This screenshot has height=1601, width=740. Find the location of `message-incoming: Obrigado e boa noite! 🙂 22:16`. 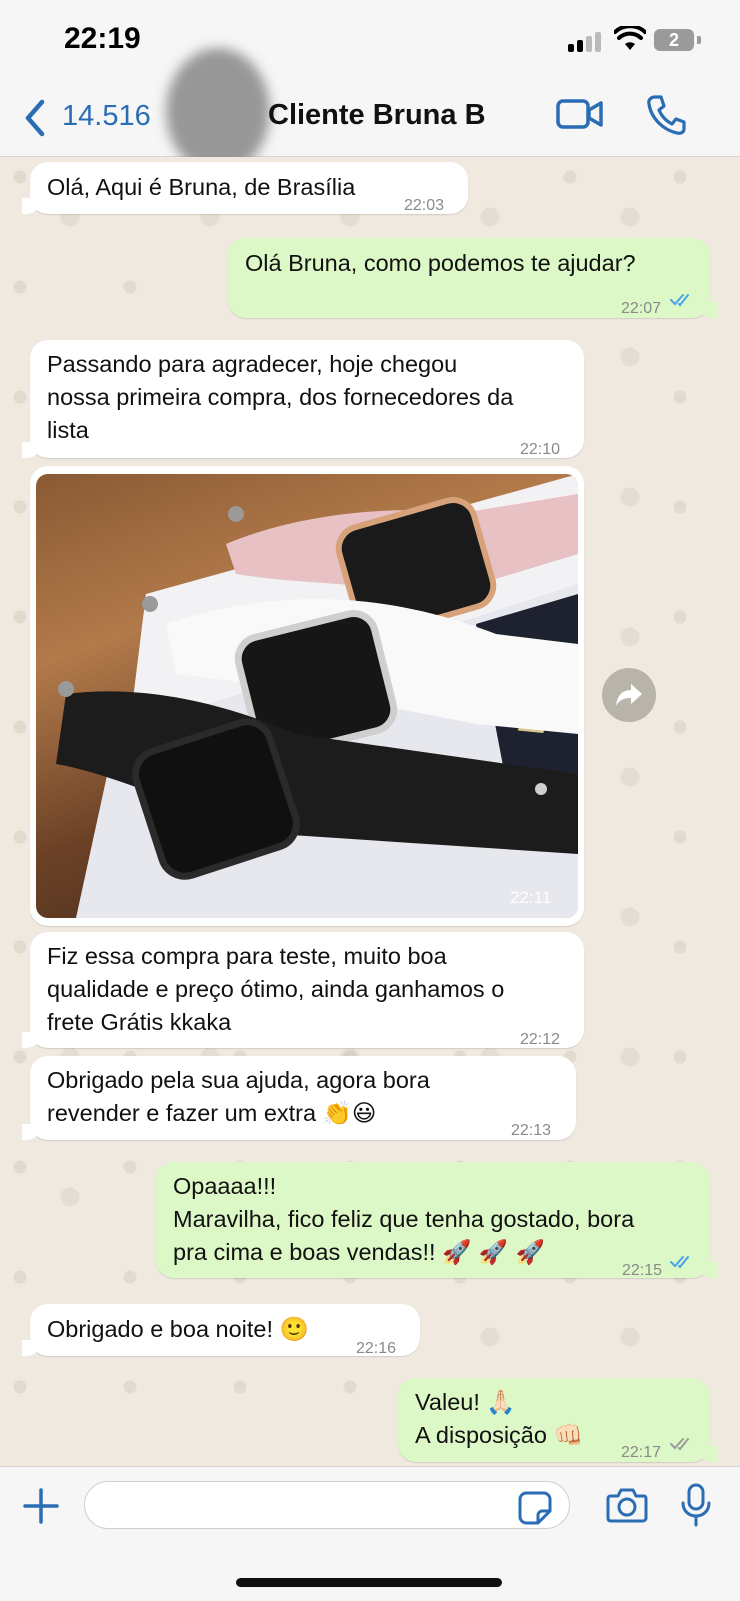

message-incoming: Obrigado e boa noite! 🙂 22:16 is located at coordinates (221, 1330).